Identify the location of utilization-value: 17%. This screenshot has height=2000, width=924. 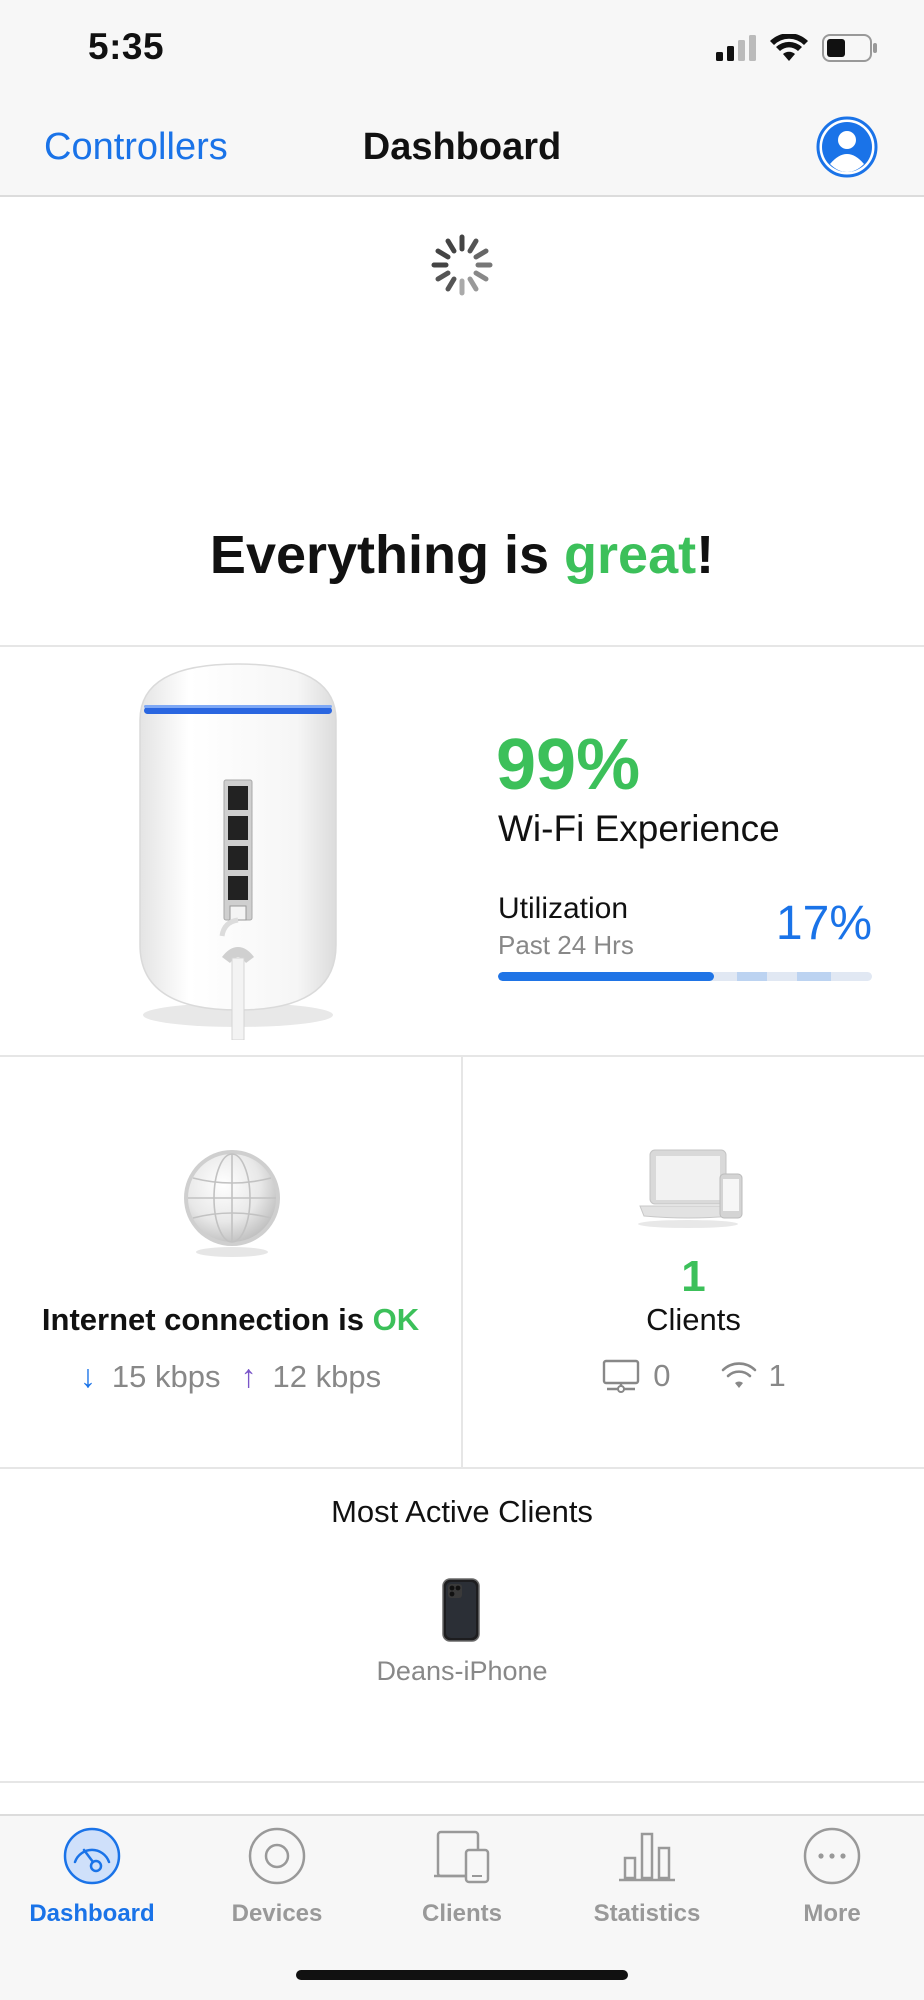
(823, 923).